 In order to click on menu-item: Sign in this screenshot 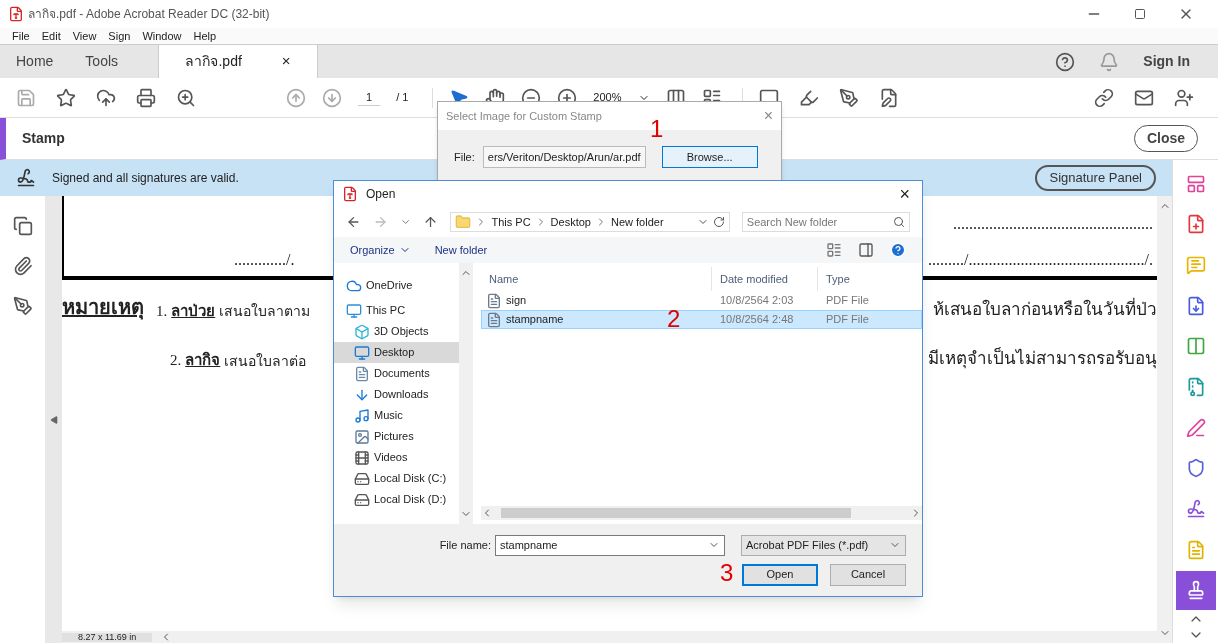, I will do `click(119, 36)`.